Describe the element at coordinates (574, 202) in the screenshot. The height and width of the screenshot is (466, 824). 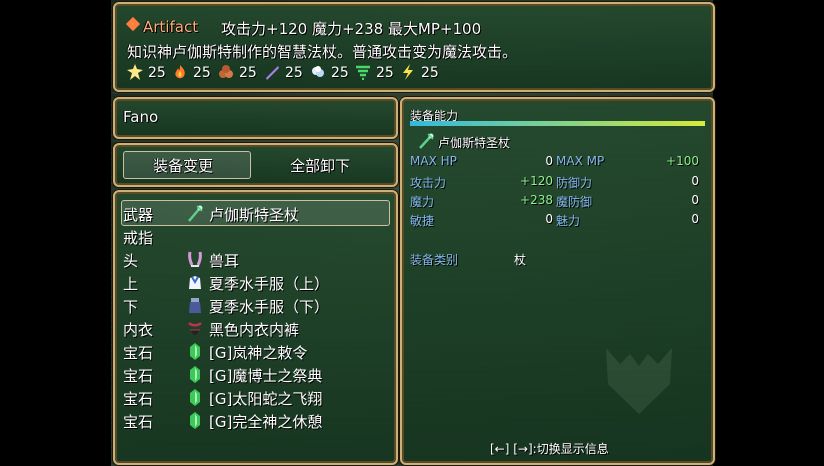
I see `stat-label-magic-defense: 魔防御` at that location.